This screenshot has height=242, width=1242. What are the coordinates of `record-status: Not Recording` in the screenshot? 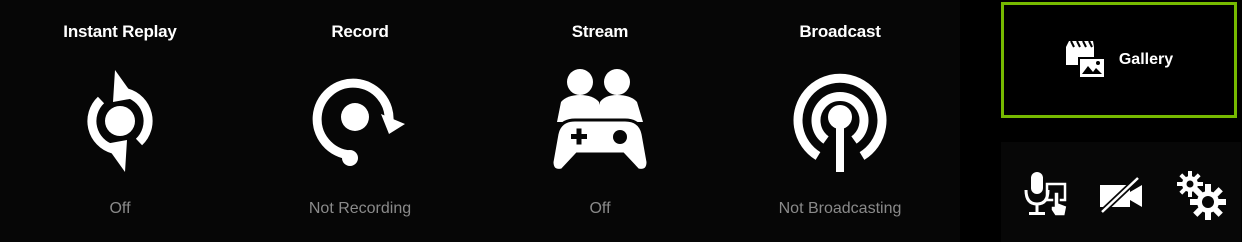 It's located at (360, 208).